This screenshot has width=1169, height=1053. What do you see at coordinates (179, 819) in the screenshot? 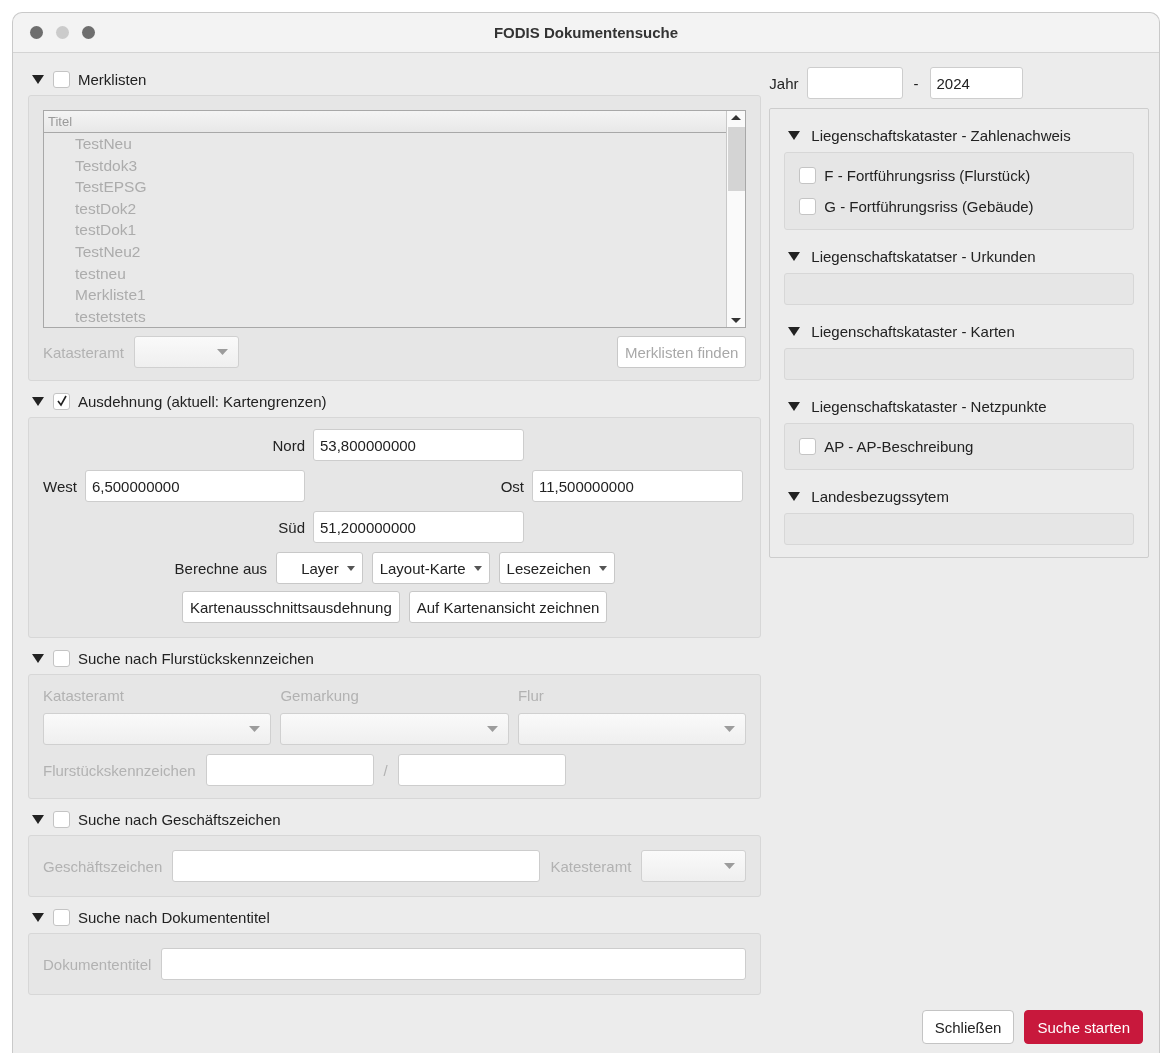
I see `section-title: Suche nach Geschäftszeichen` at bounding box center [179, 819].